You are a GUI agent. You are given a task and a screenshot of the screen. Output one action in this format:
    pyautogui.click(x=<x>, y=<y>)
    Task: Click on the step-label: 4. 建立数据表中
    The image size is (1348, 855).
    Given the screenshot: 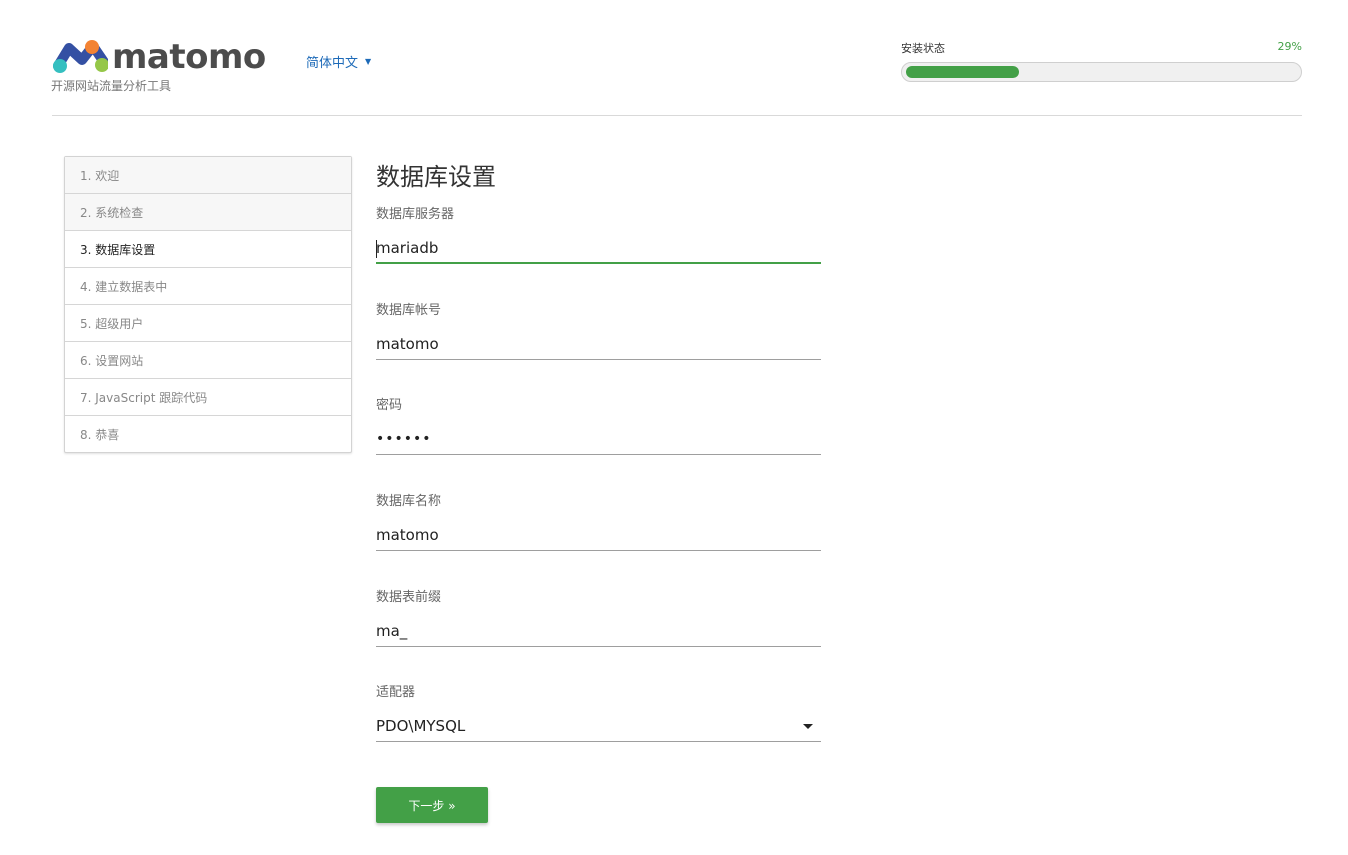 What is the action you would take?
    pyautogui.click(x=124, y=286)
    